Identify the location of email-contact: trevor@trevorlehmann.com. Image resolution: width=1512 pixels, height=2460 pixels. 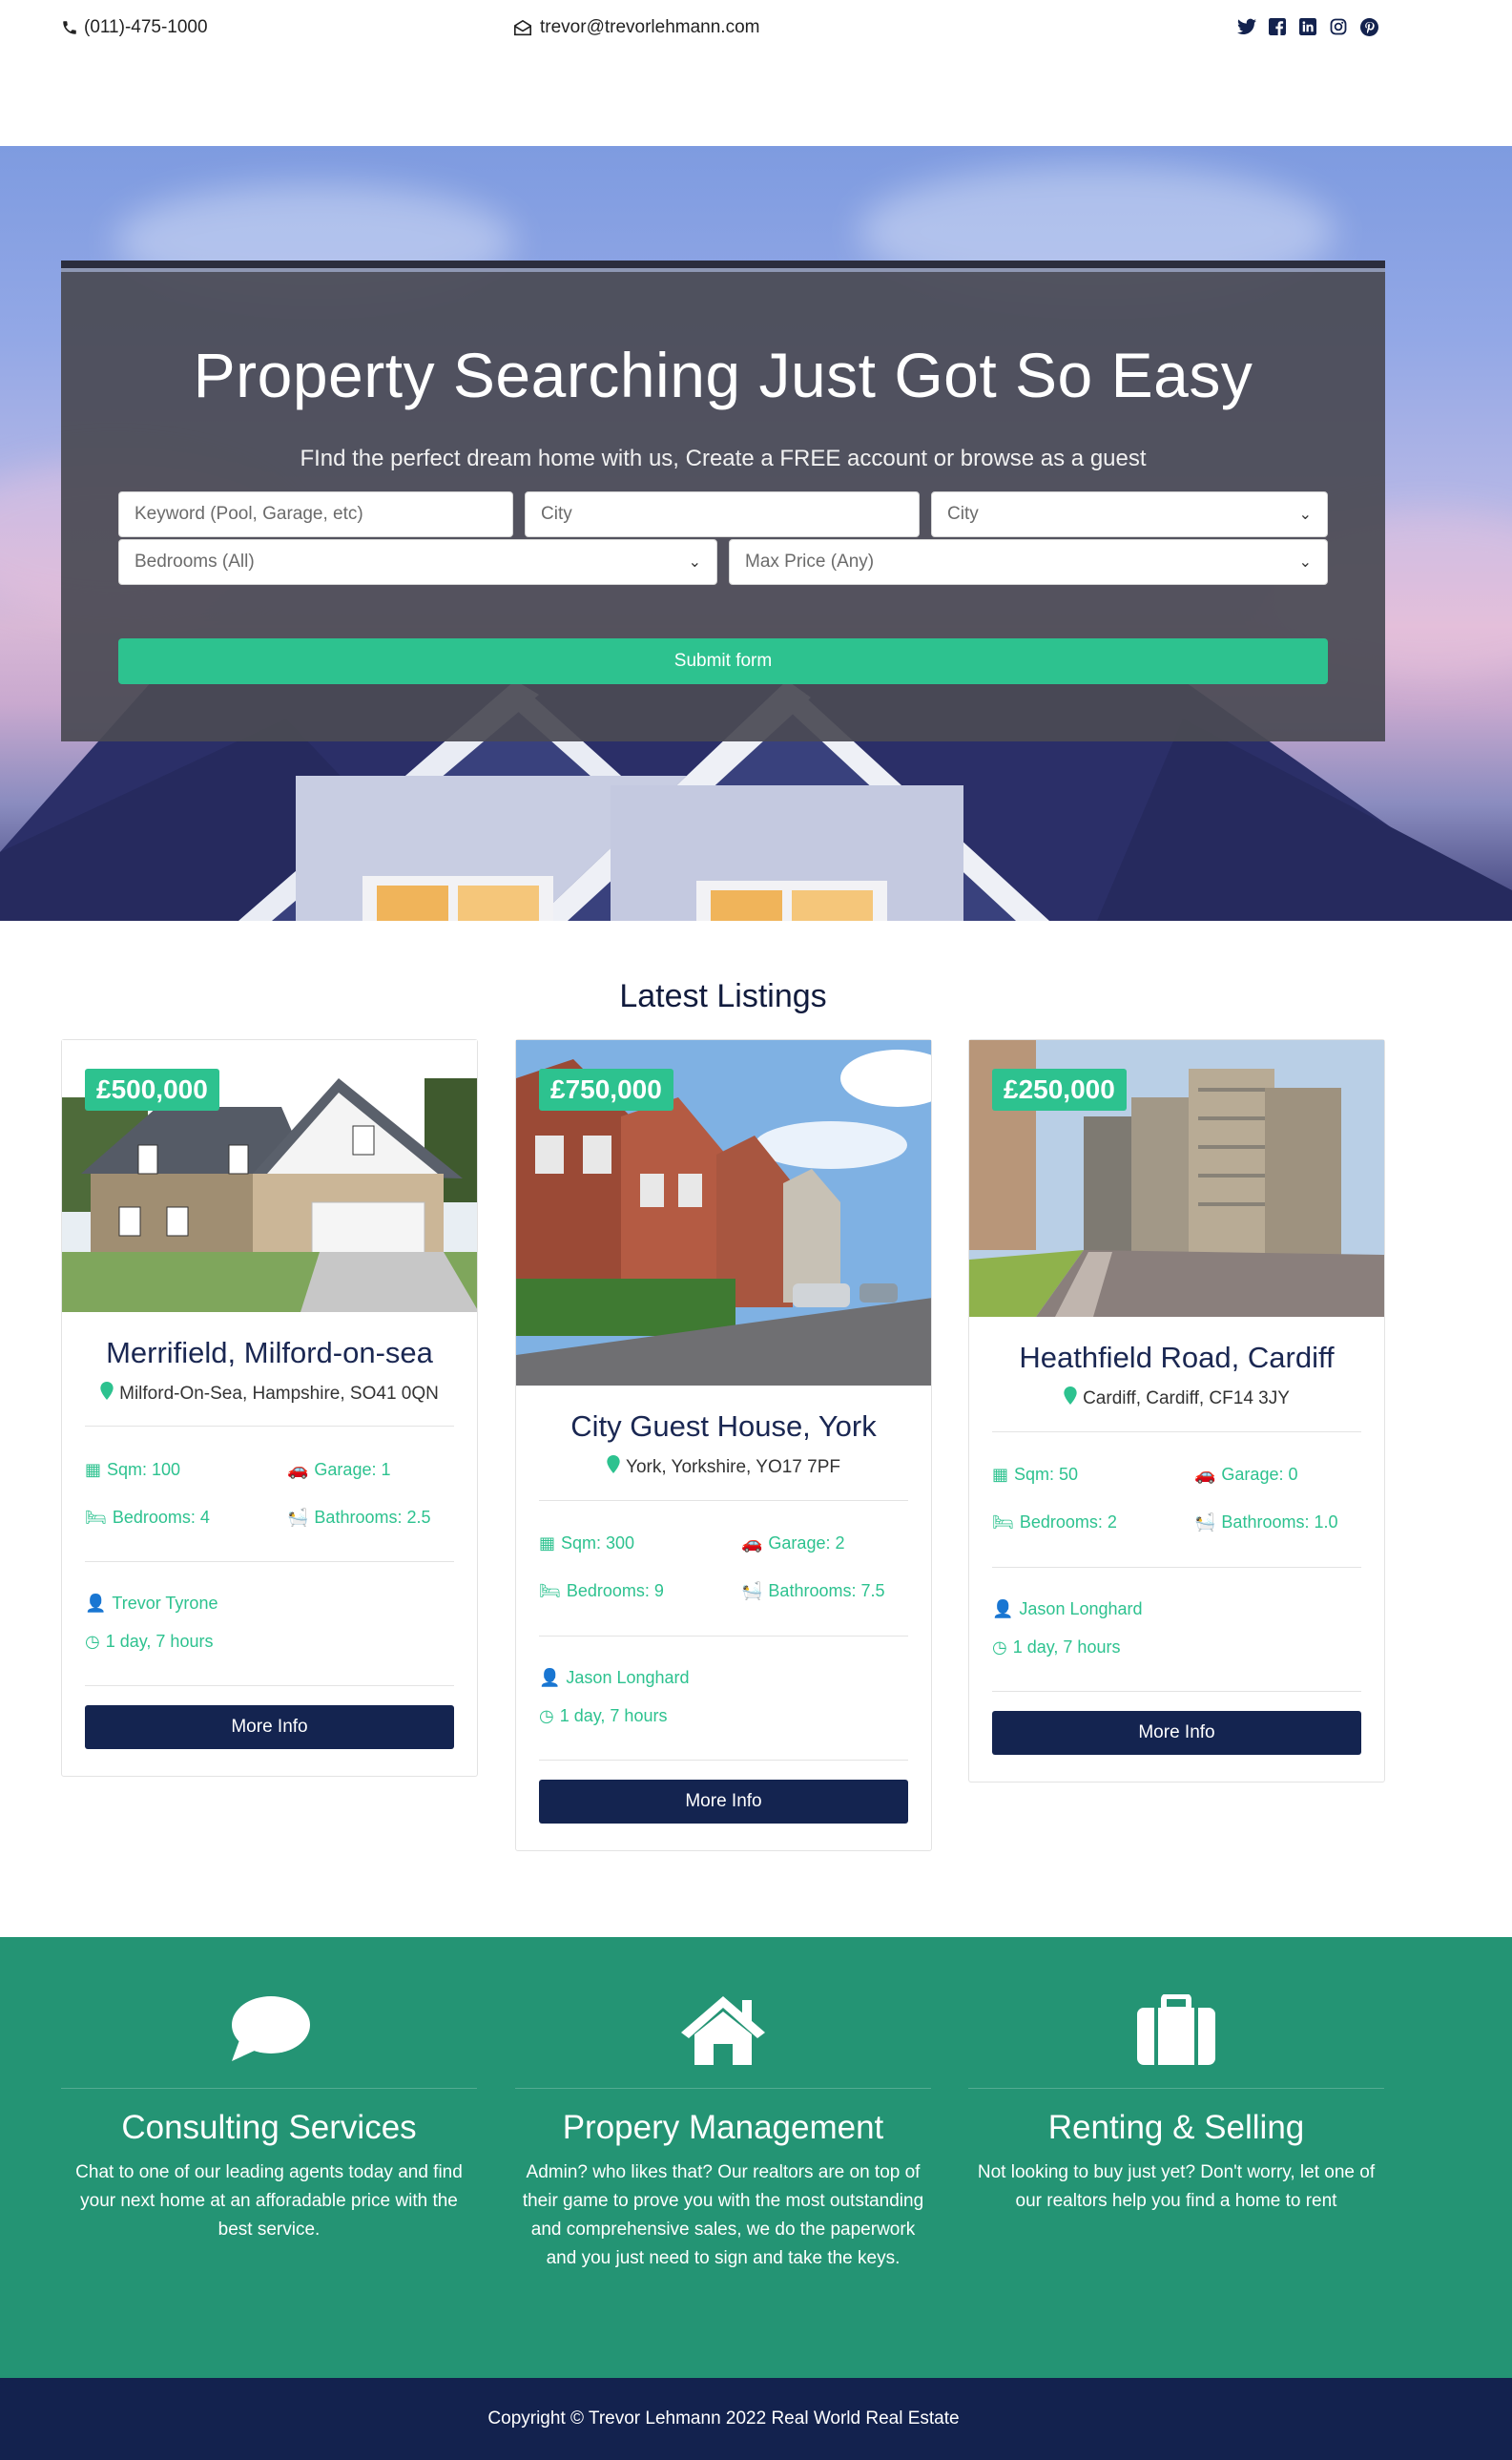
(636, 27).